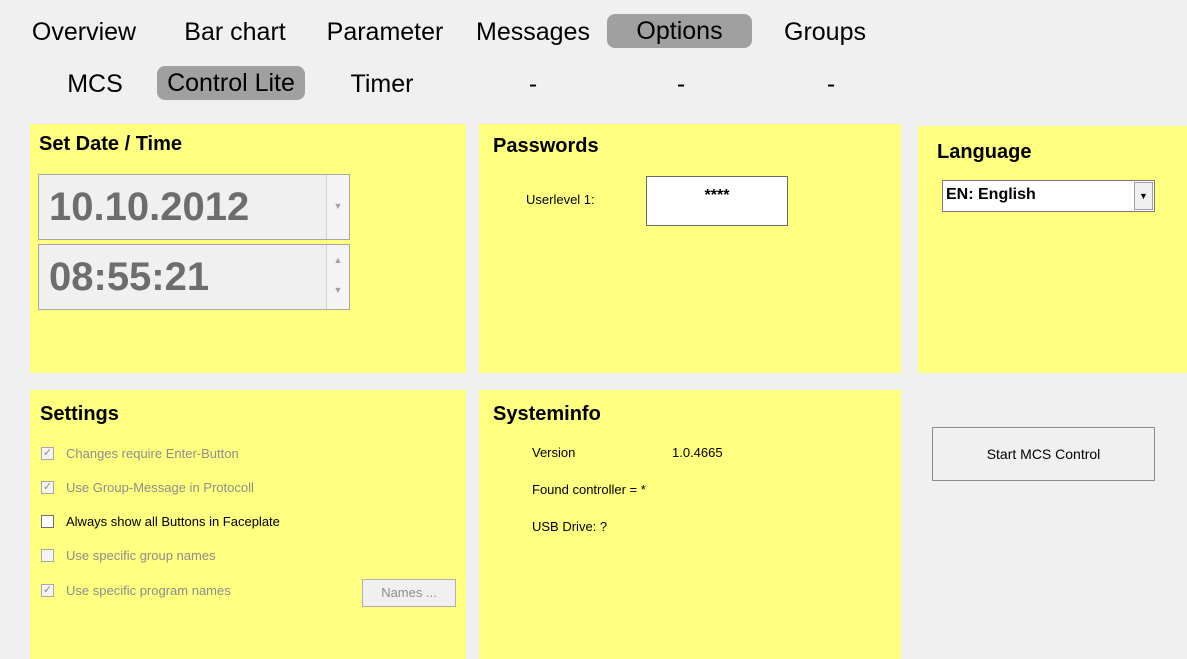 The height and width of the screenshot is (659, 1187). I want to click on show-all-buttons-checkbox, so click(47, 521).